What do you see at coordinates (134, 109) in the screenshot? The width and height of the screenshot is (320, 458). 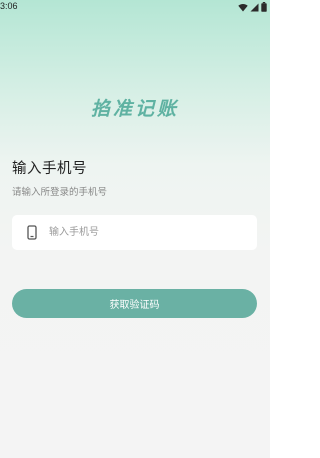 I see `app-logo: 掐准记账` at bounding box center [134, 109].